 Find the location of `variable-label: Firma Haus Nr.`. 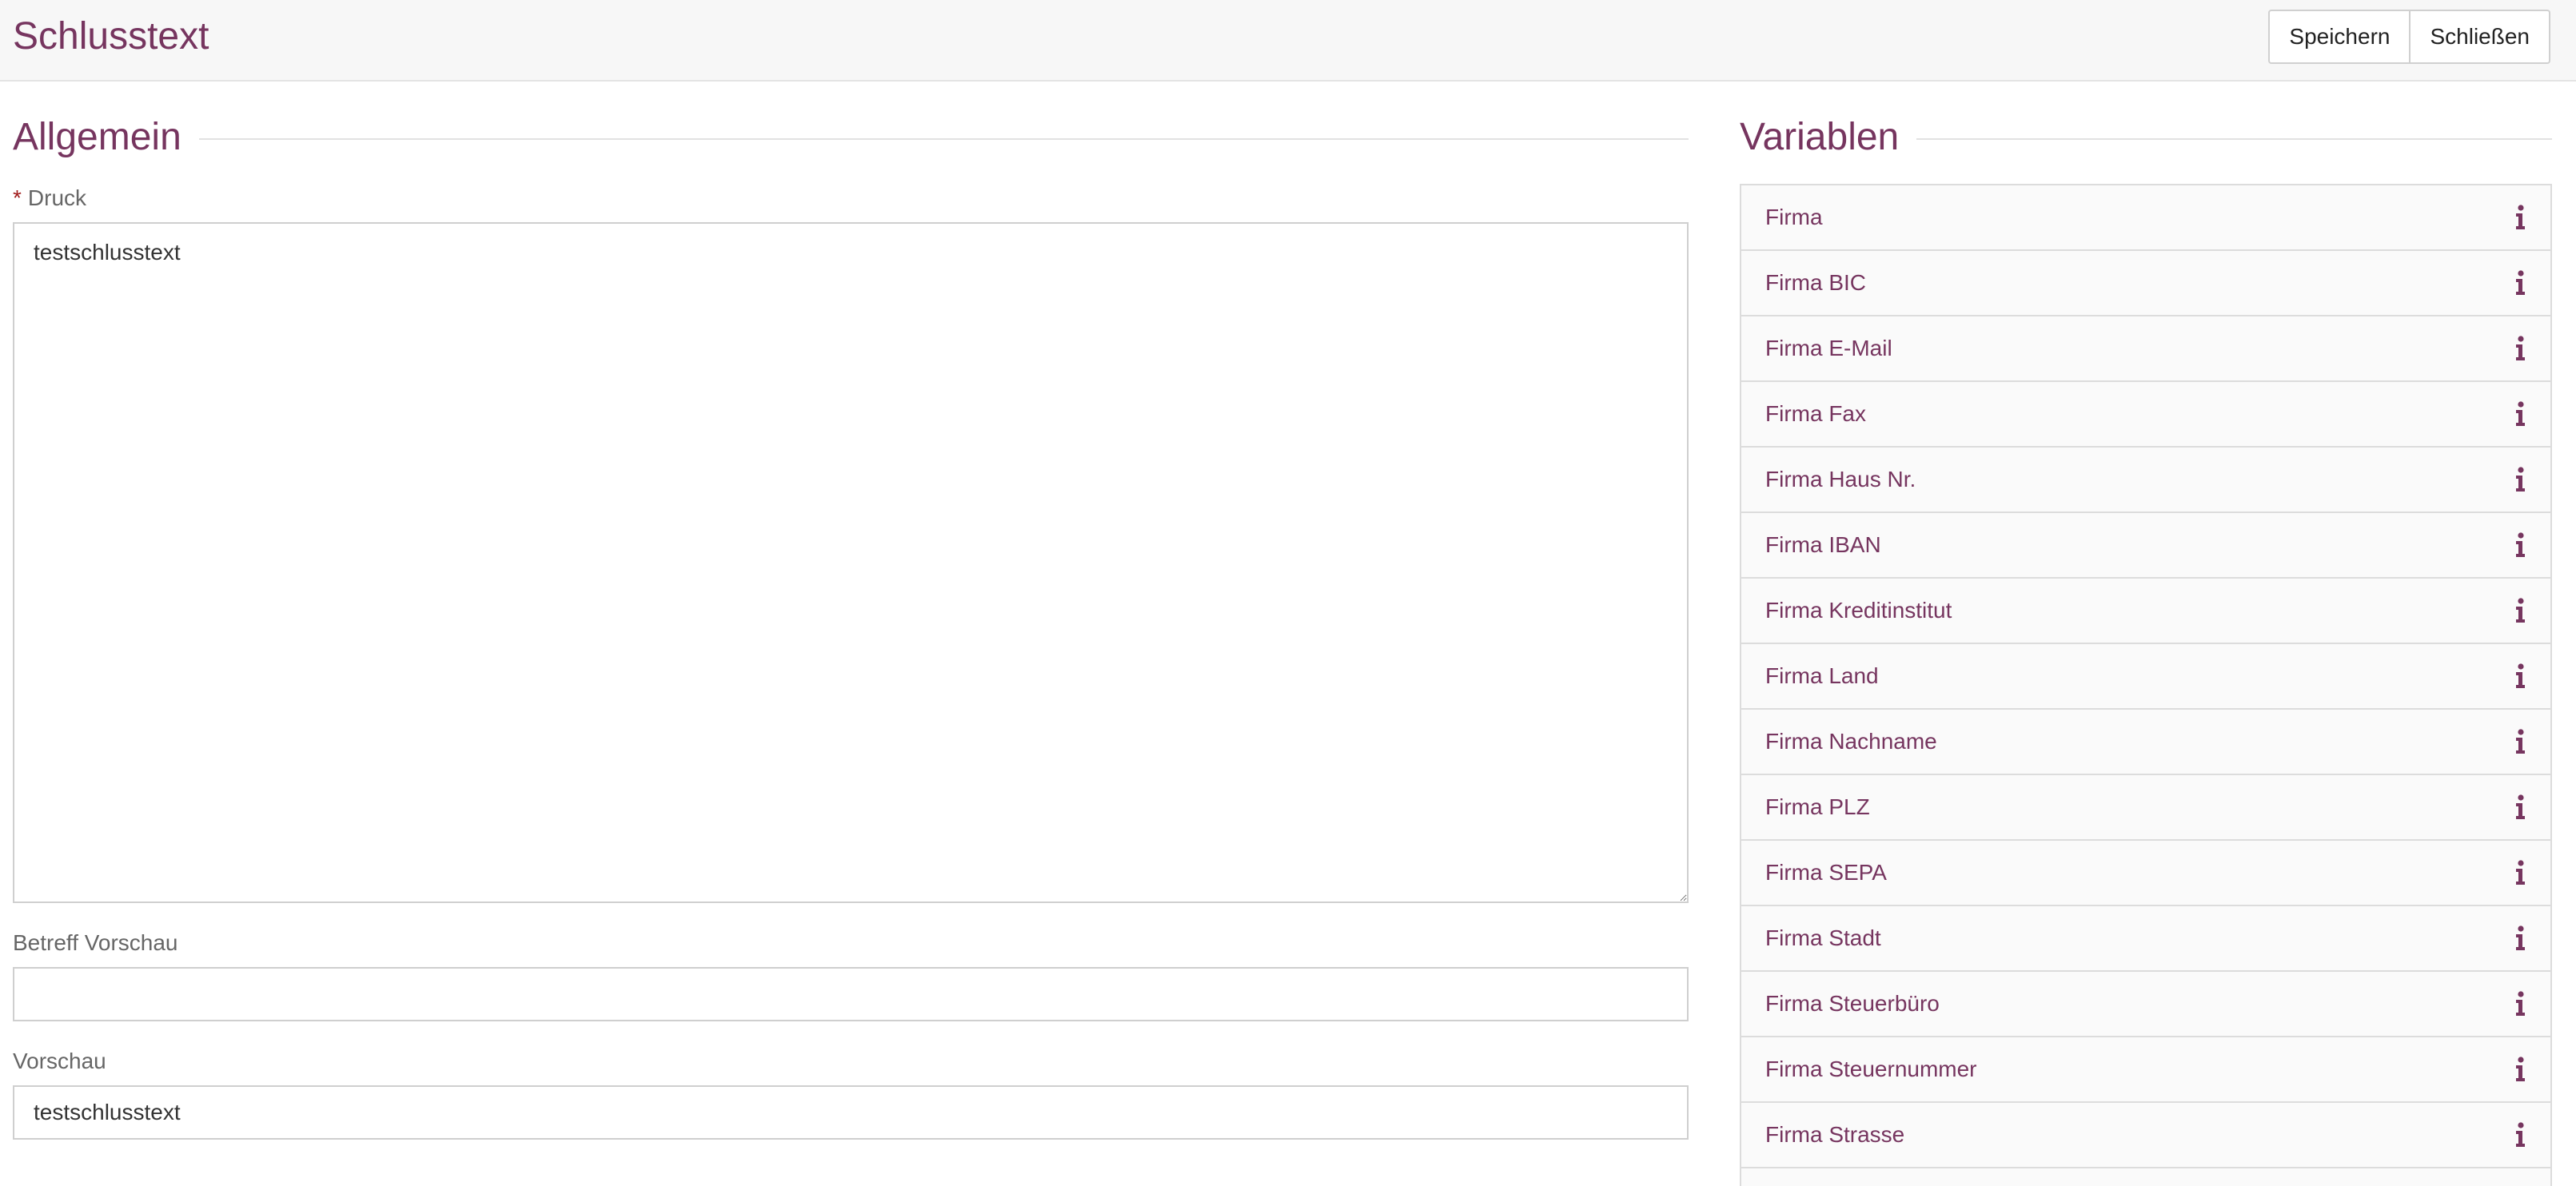

variable-label: Firma Haus Nr. is located at coordinates (1841, 480).